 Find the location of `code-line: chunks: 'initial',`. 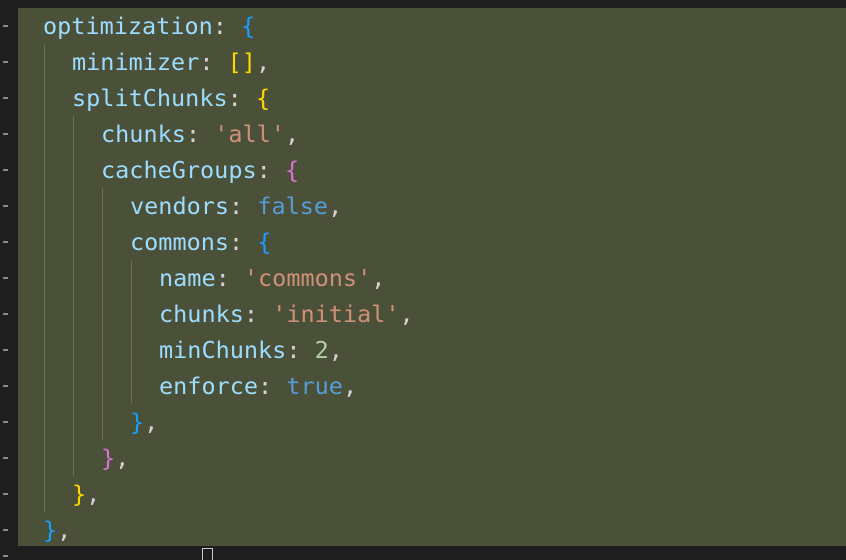

code-line: chunks: 'initial', is located at coordinates (286, 314).